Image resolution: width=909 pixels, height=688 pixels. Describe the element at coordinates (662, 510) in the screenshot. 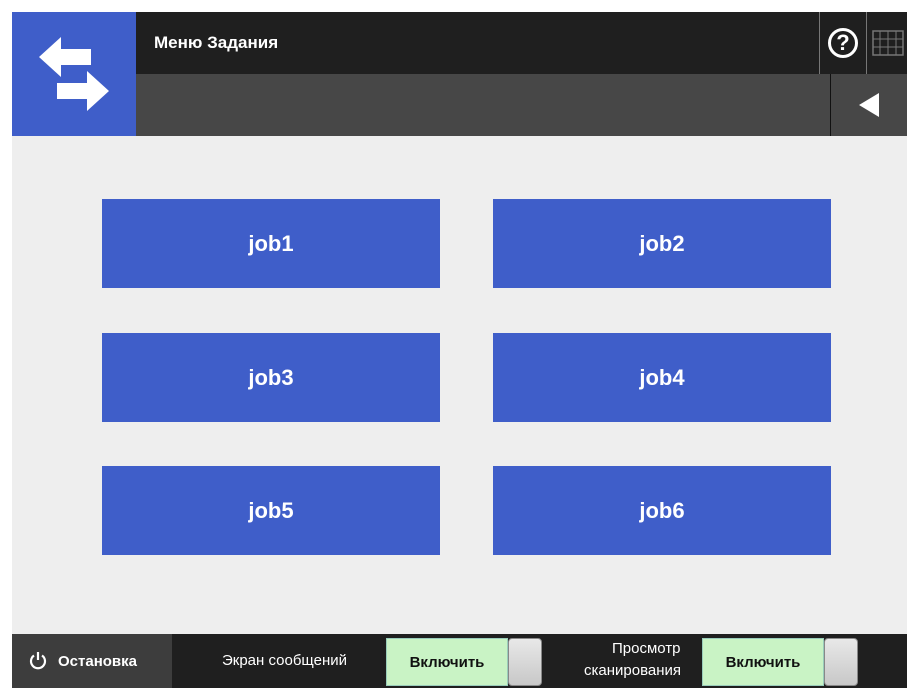

I see `job-button-6: job6` at that location.